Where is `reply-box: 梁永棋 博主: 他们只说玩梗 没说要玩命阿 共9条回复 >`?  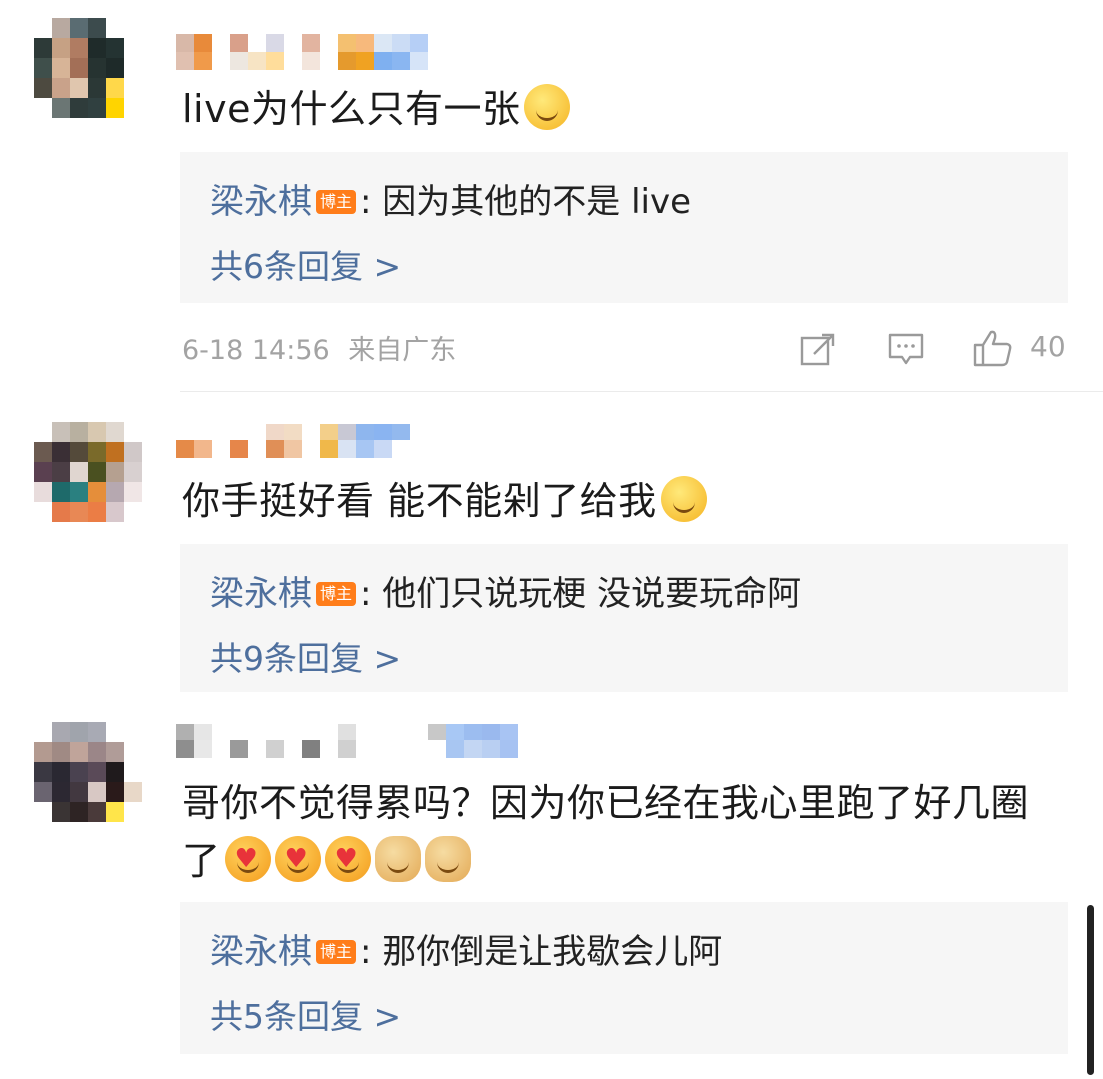 reply-box: 梁永棋 博主: 他们只说玩梗 没说要玩命阿 共9条回复 > is located at coordinates (624, 618).